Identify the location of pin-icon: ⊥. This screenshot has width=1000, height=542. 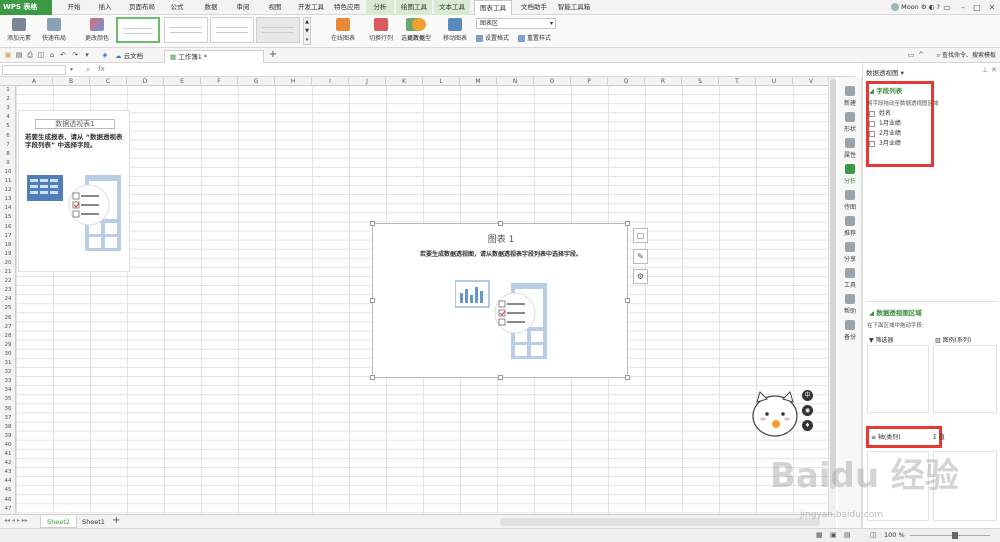
(985, 70).